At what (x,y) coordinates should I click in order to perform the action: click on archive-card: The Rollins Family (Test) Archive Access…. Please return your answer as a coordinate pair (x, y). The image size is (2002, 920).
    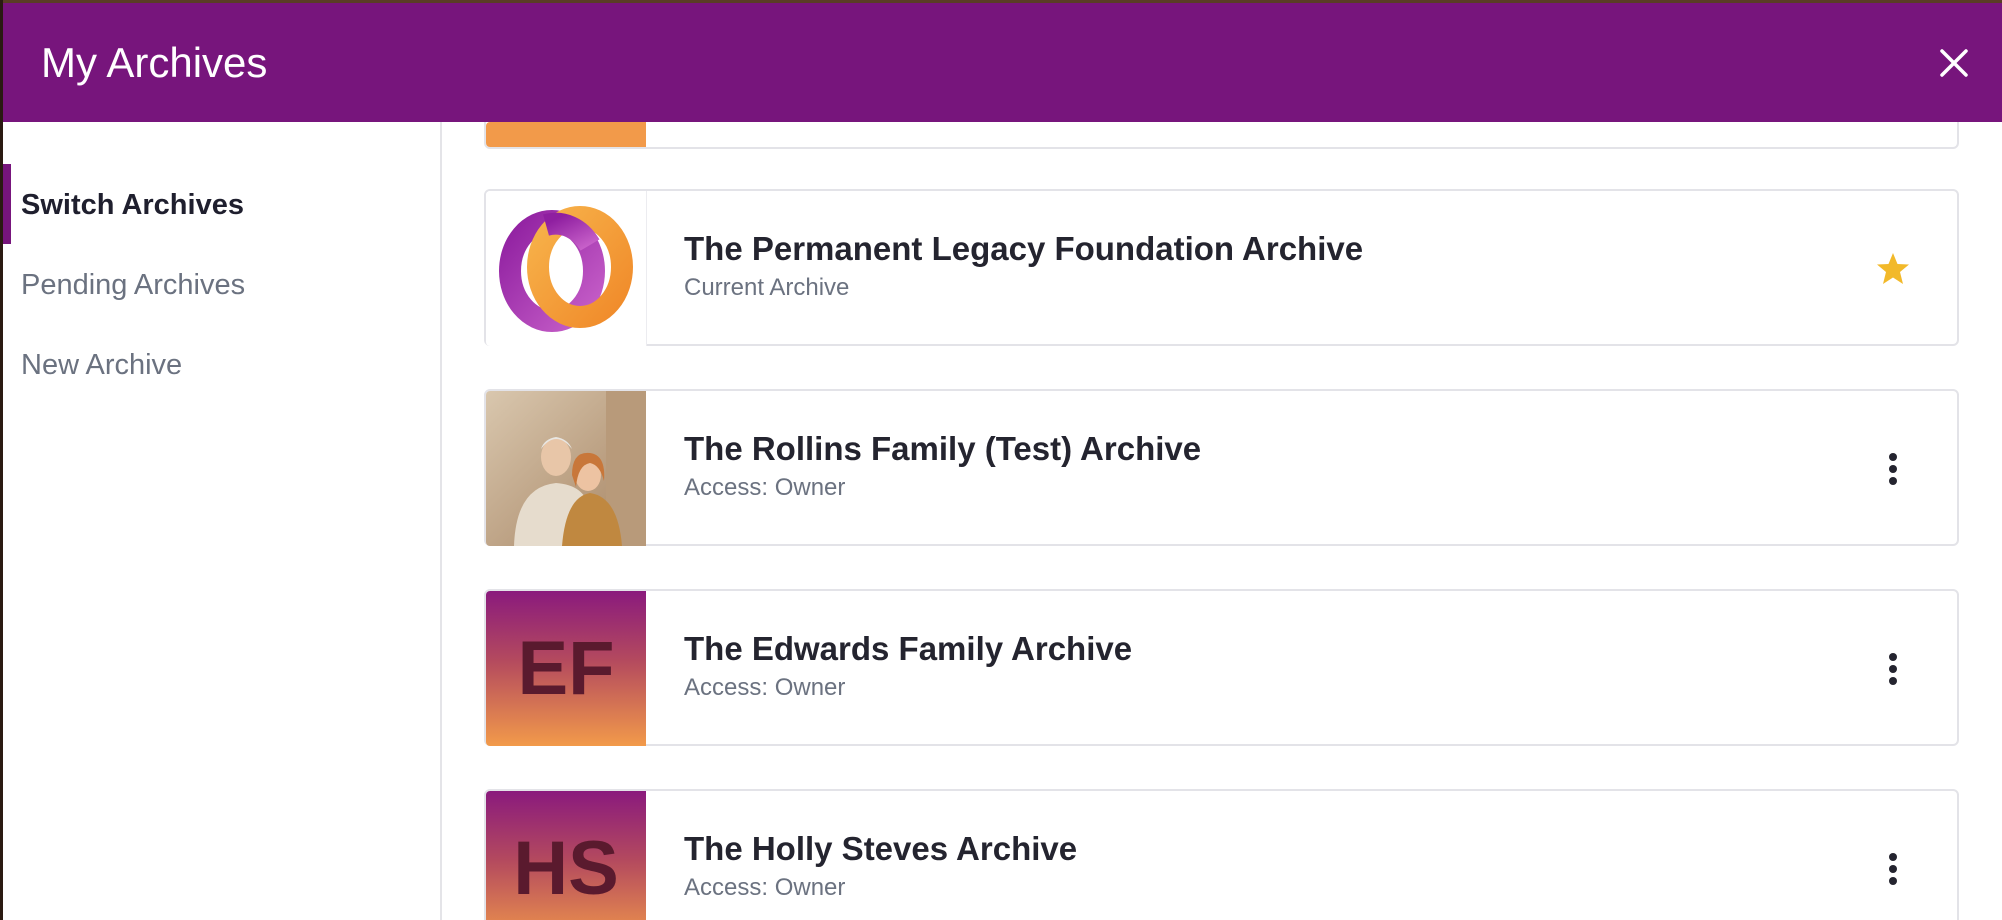
    Looking at the image, I should click on (1221, 467).